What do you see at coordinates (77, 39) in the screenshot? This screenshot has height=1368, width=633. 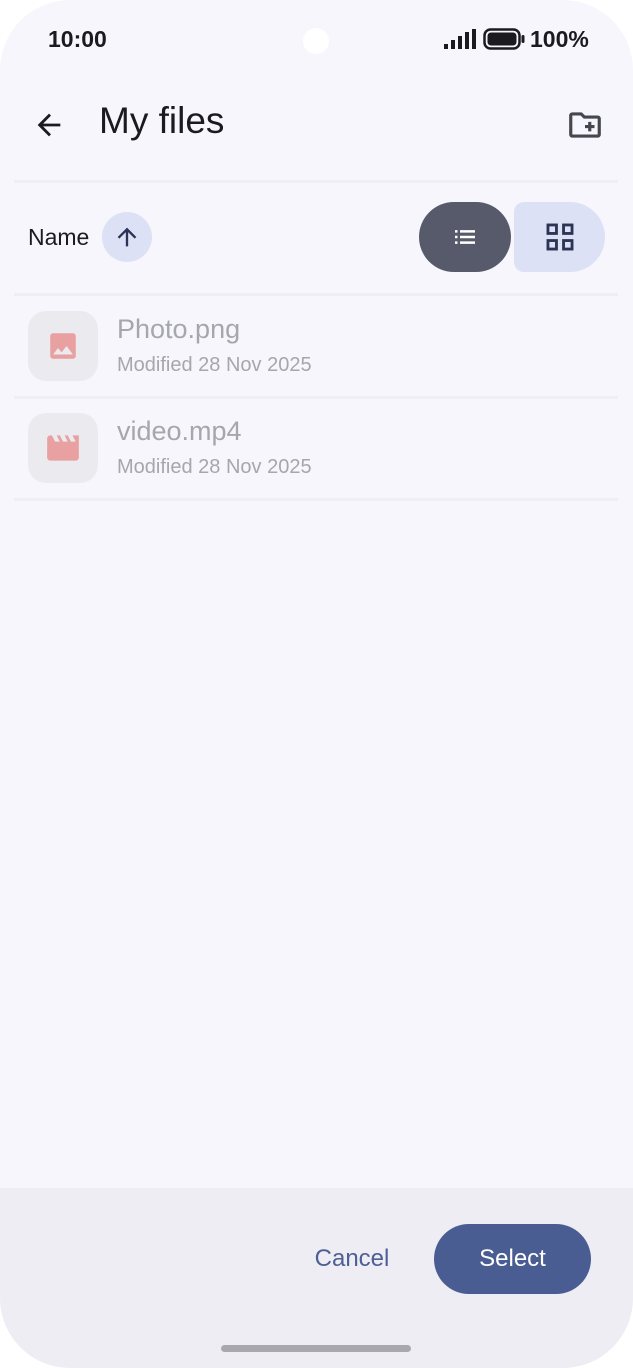 I see `status-time: 10:00` at bounding box center [77, 39].